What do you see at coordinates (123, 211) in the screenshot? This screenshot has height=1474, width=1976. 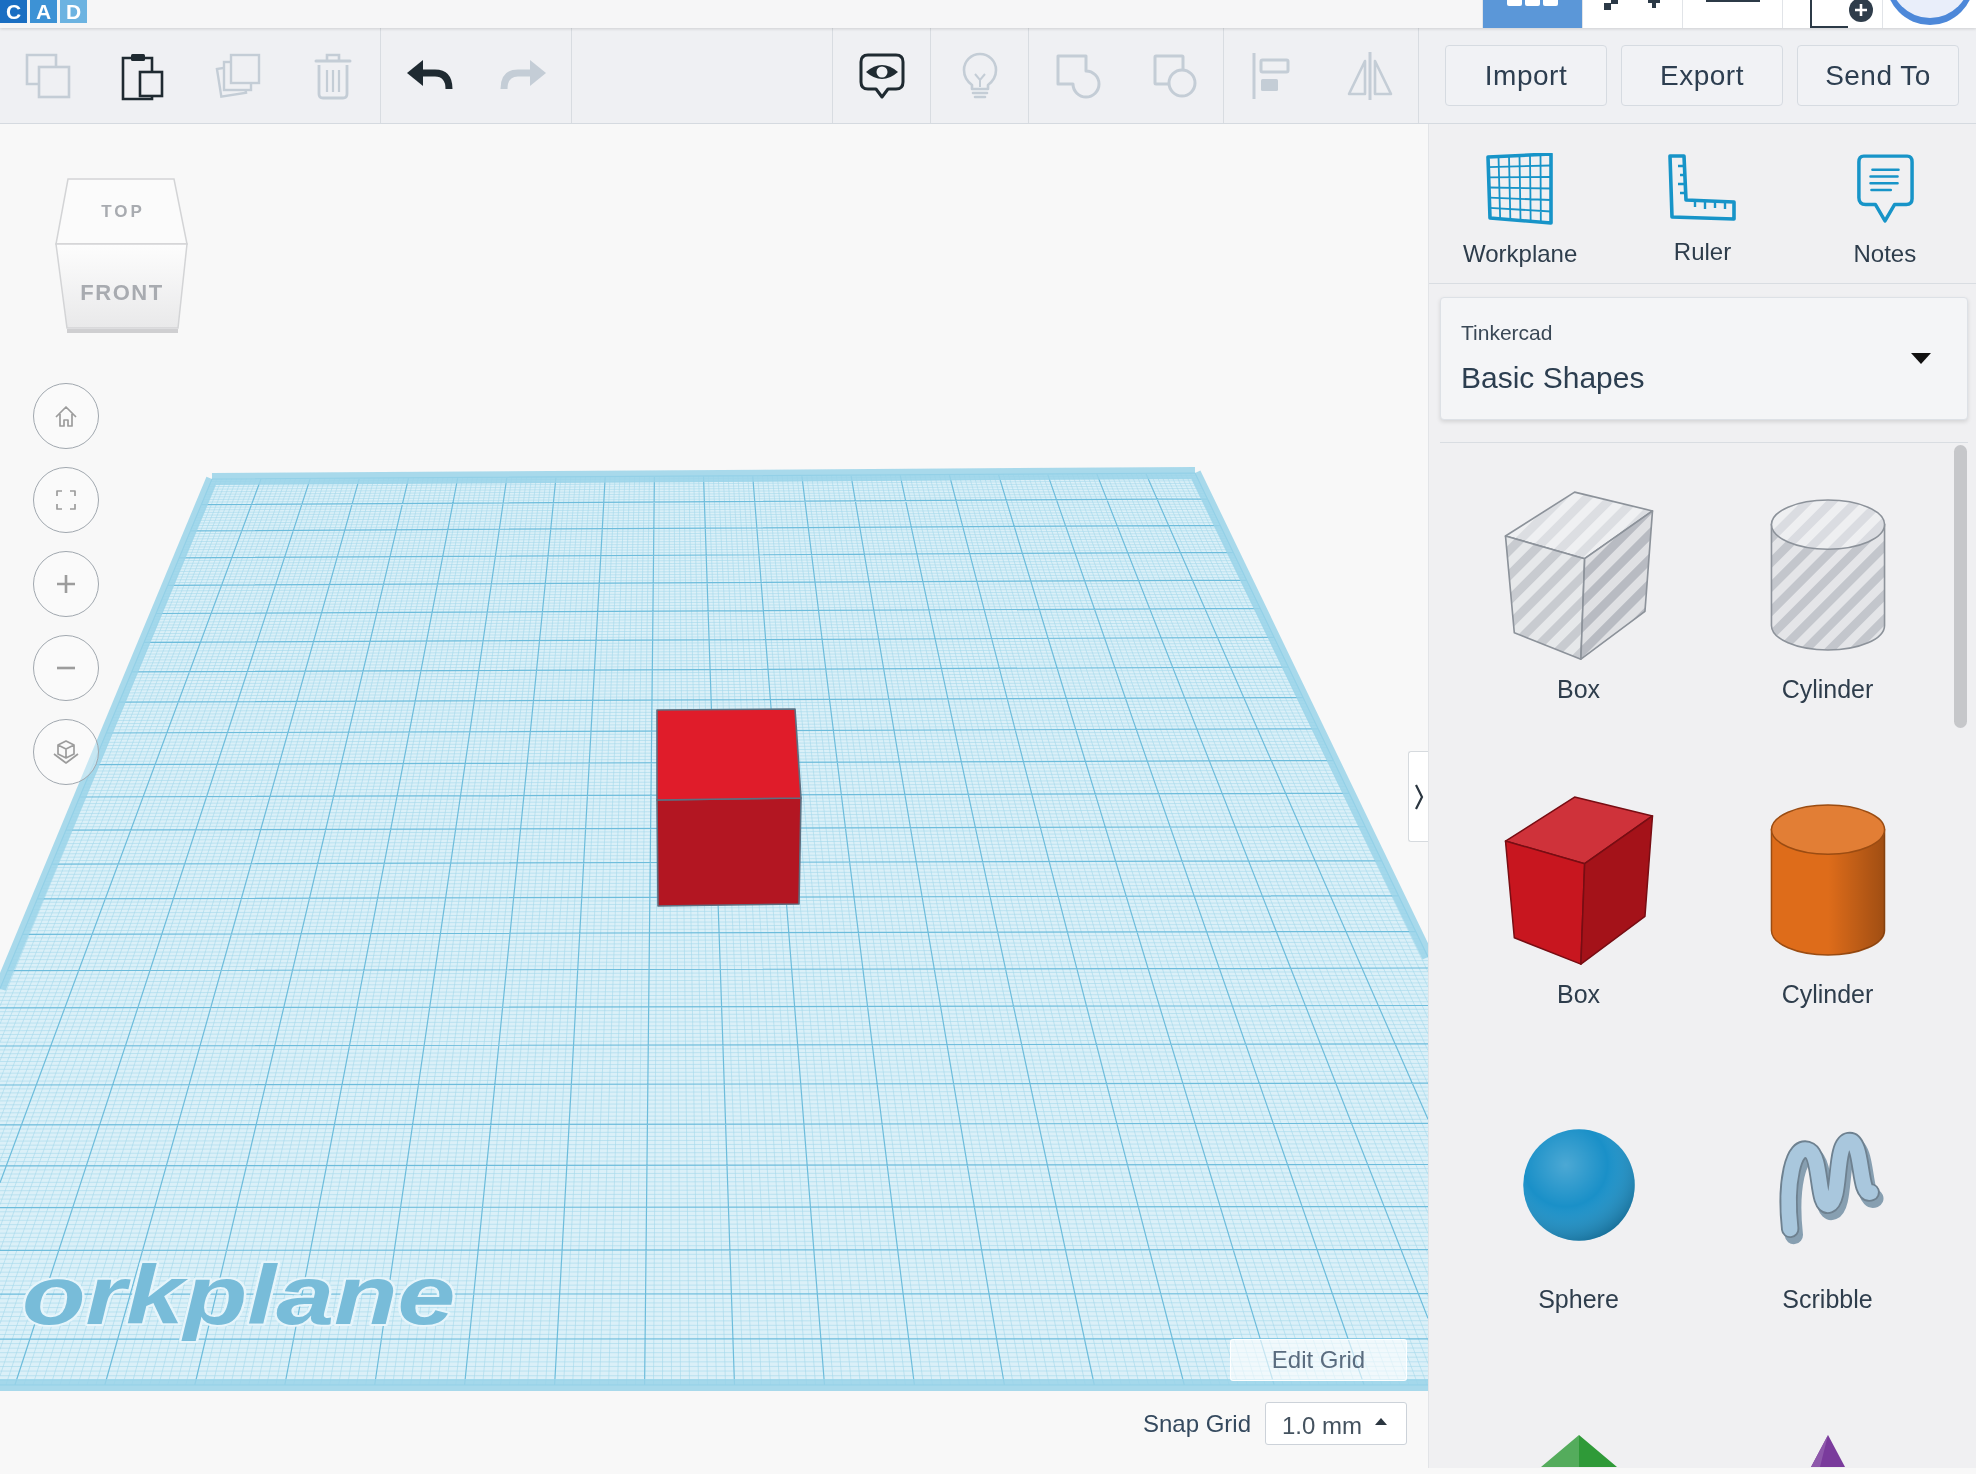 I see `cube-face-label: TOP` at bounding box center [123, 211].